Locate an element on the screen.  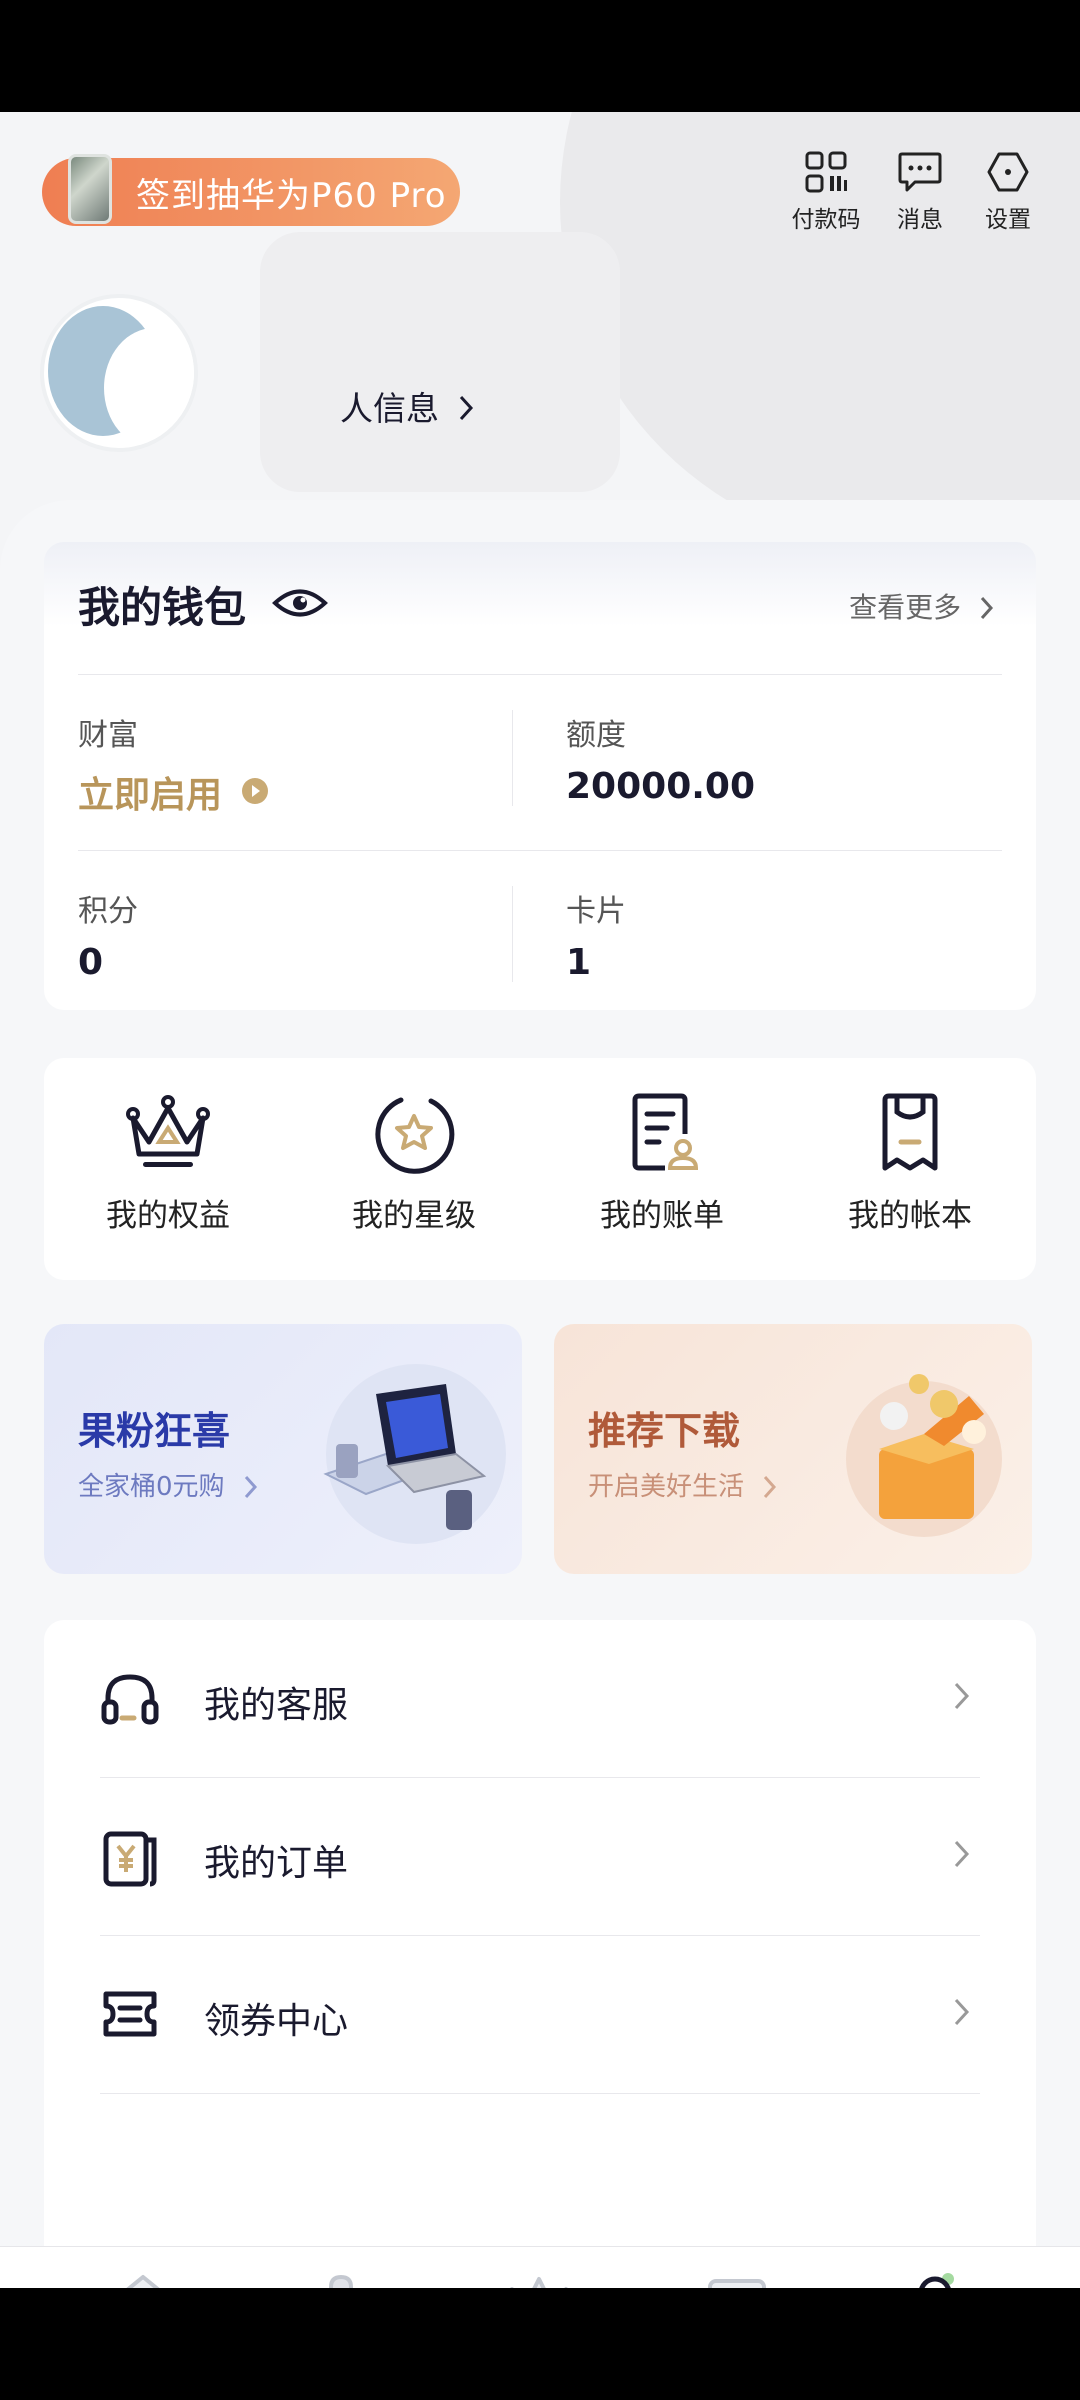
payment-code-button: 付款码 is located at coordinates (826, 192).